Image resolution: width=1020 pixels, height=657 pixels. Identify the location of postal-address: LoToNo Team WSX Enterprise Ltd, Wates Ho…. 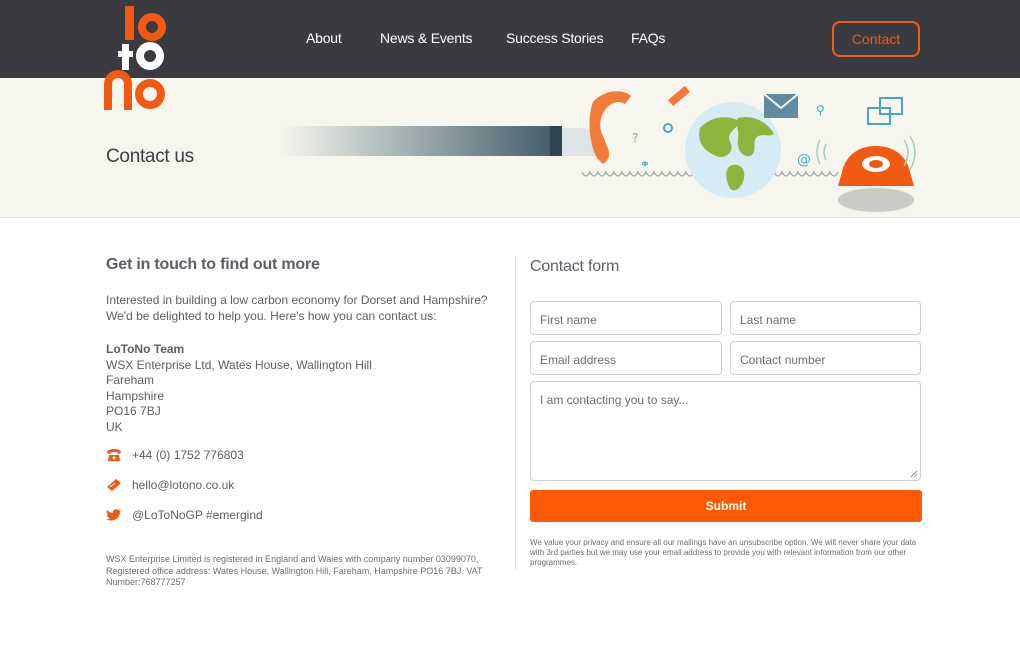
(239, 388).